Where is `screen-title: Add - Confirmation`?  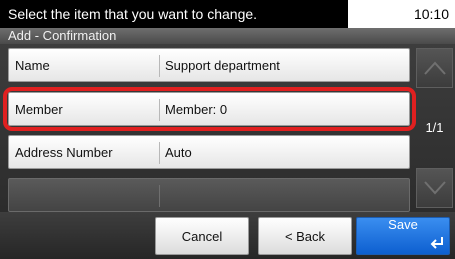
screen-title: Add - Confirmation is located at coordinates (227, 36).